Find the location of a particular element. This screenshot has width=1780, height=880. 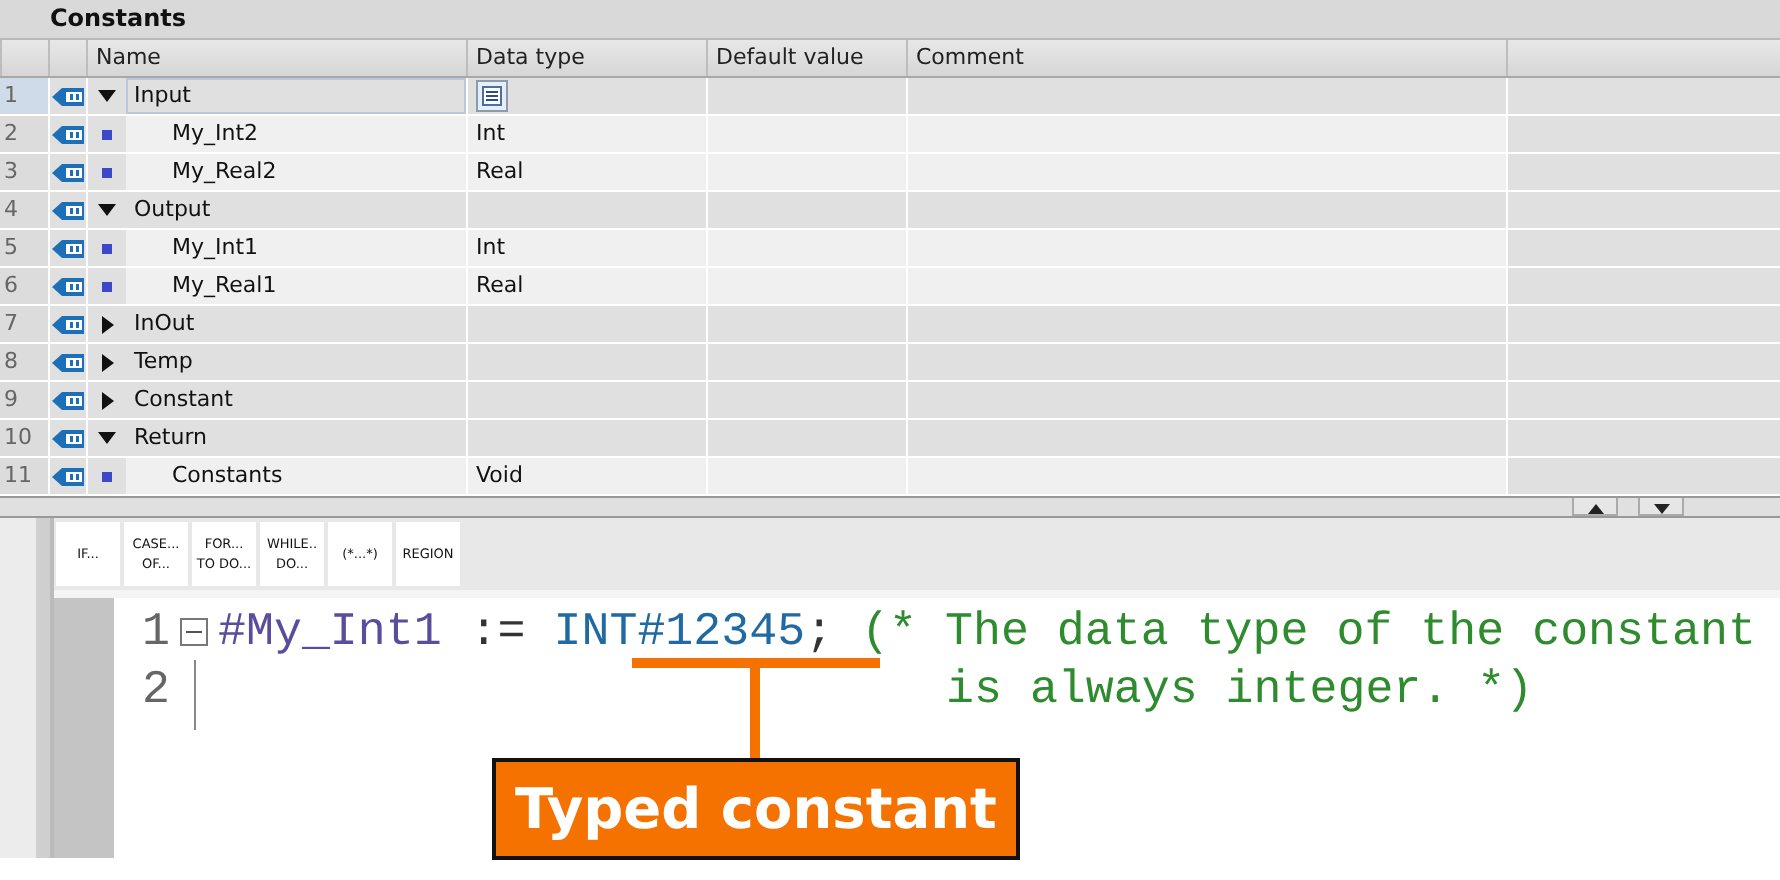

row-number: 7 is located at coordinates (24, 324).